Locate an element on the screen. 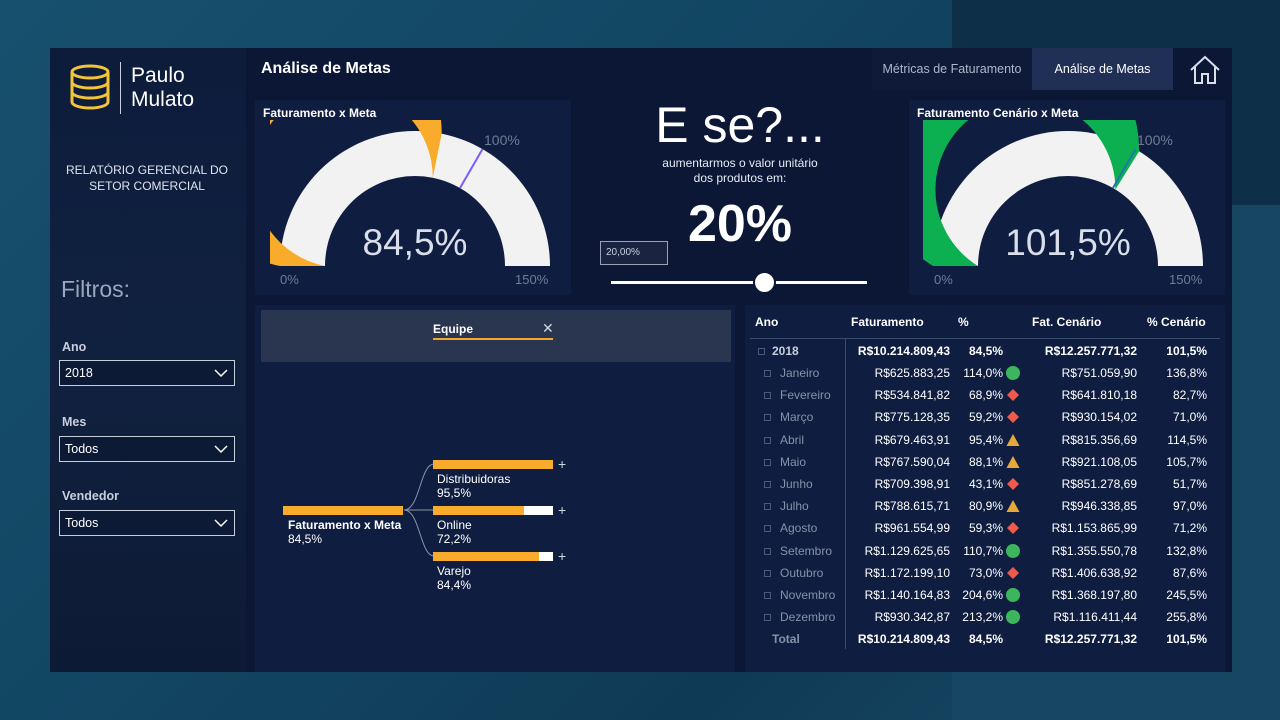 The width and height of the screenshot is (1280, 720). cell-pcen: 132,8% is located at coordinates (1186, 550).